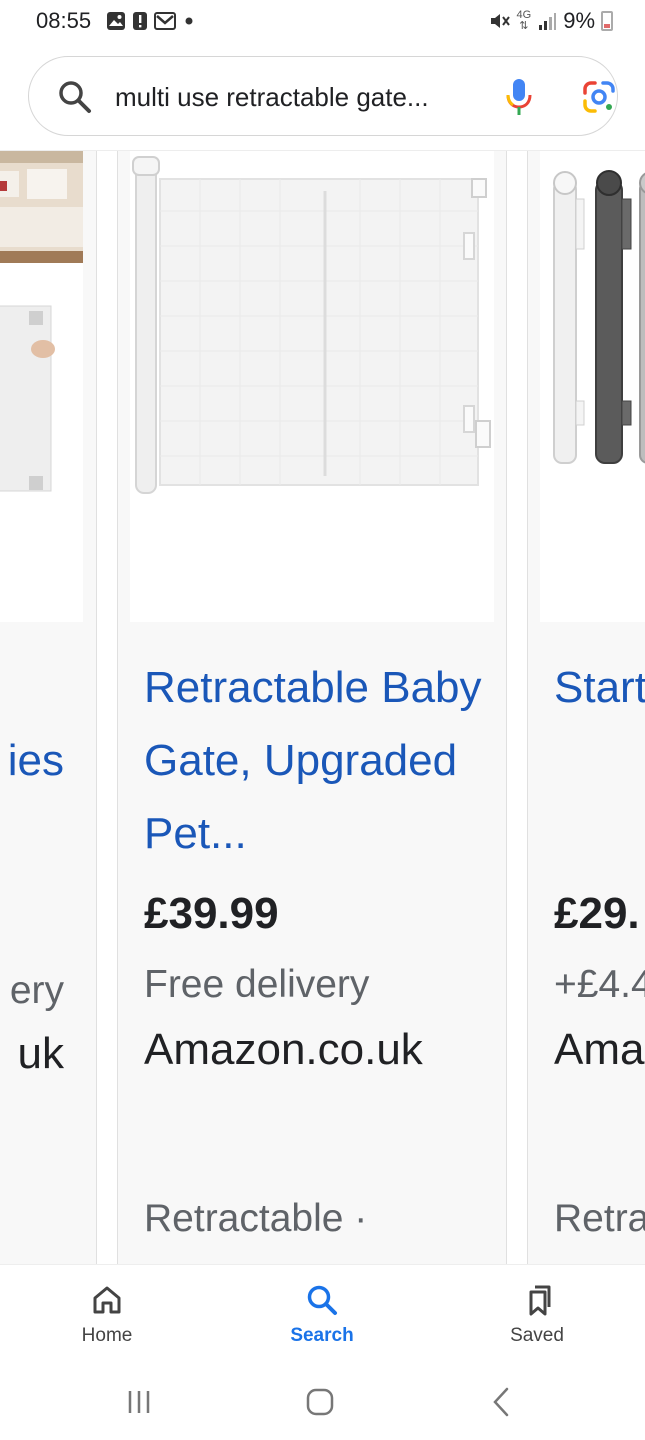 The width and height of the screenshot is (645, 1440). Describe the element at coordinates (597, 913) in the screenshot. I see `product-price: £29.` at that location.